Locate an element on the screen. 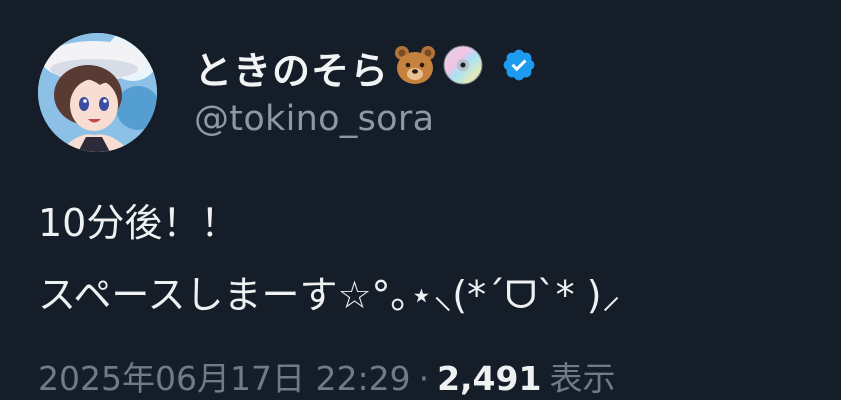 This screenshot has width=841, height=400. avatar is located at coordinates (97, 92).